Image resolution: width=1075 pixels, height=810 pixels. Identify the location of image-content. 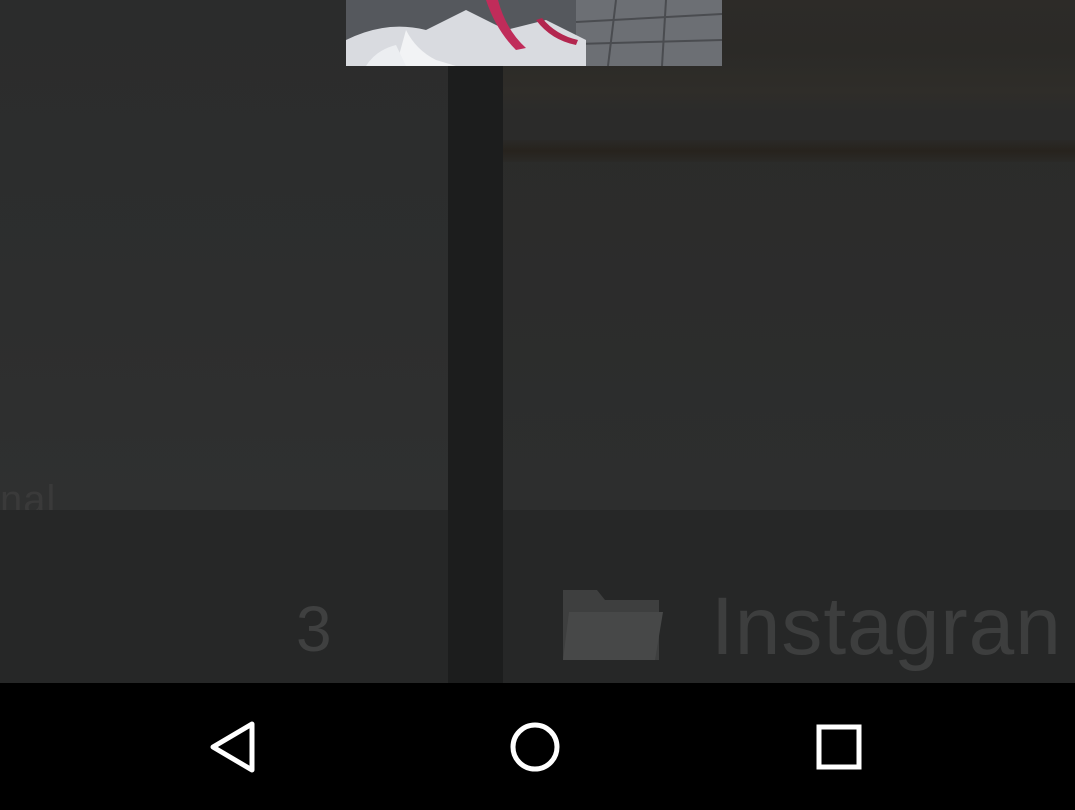
(534, 33).